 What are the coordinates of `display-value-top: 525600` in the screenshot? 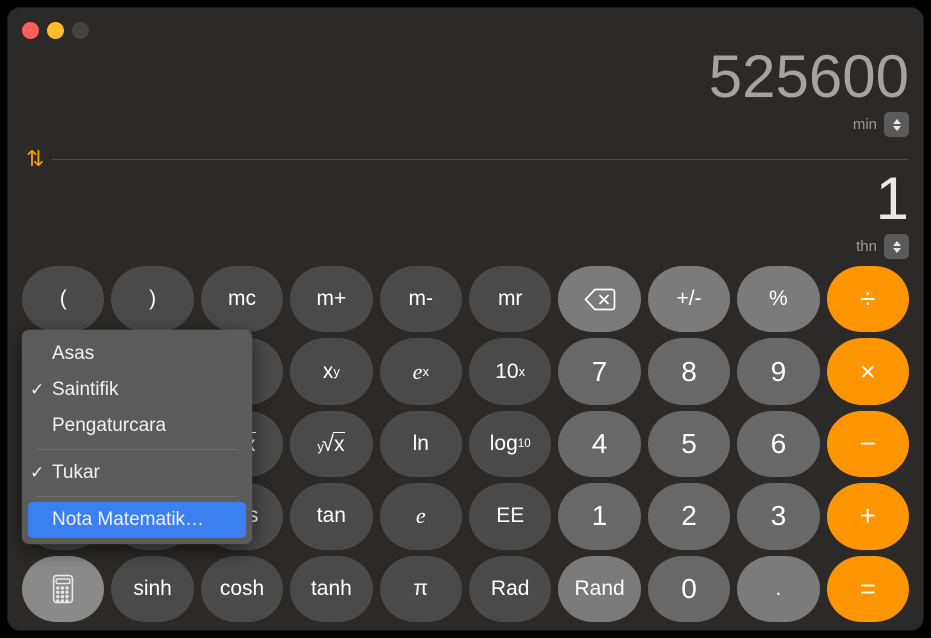 It's located at (808, 76).